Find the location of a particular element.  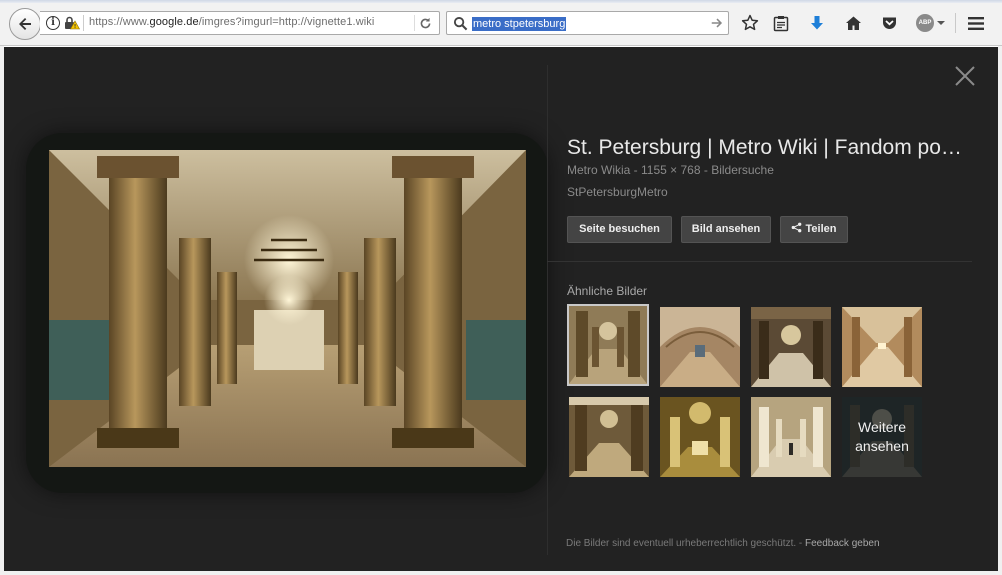

dropdown-arrow-icon is located at coordinates (941, 23).